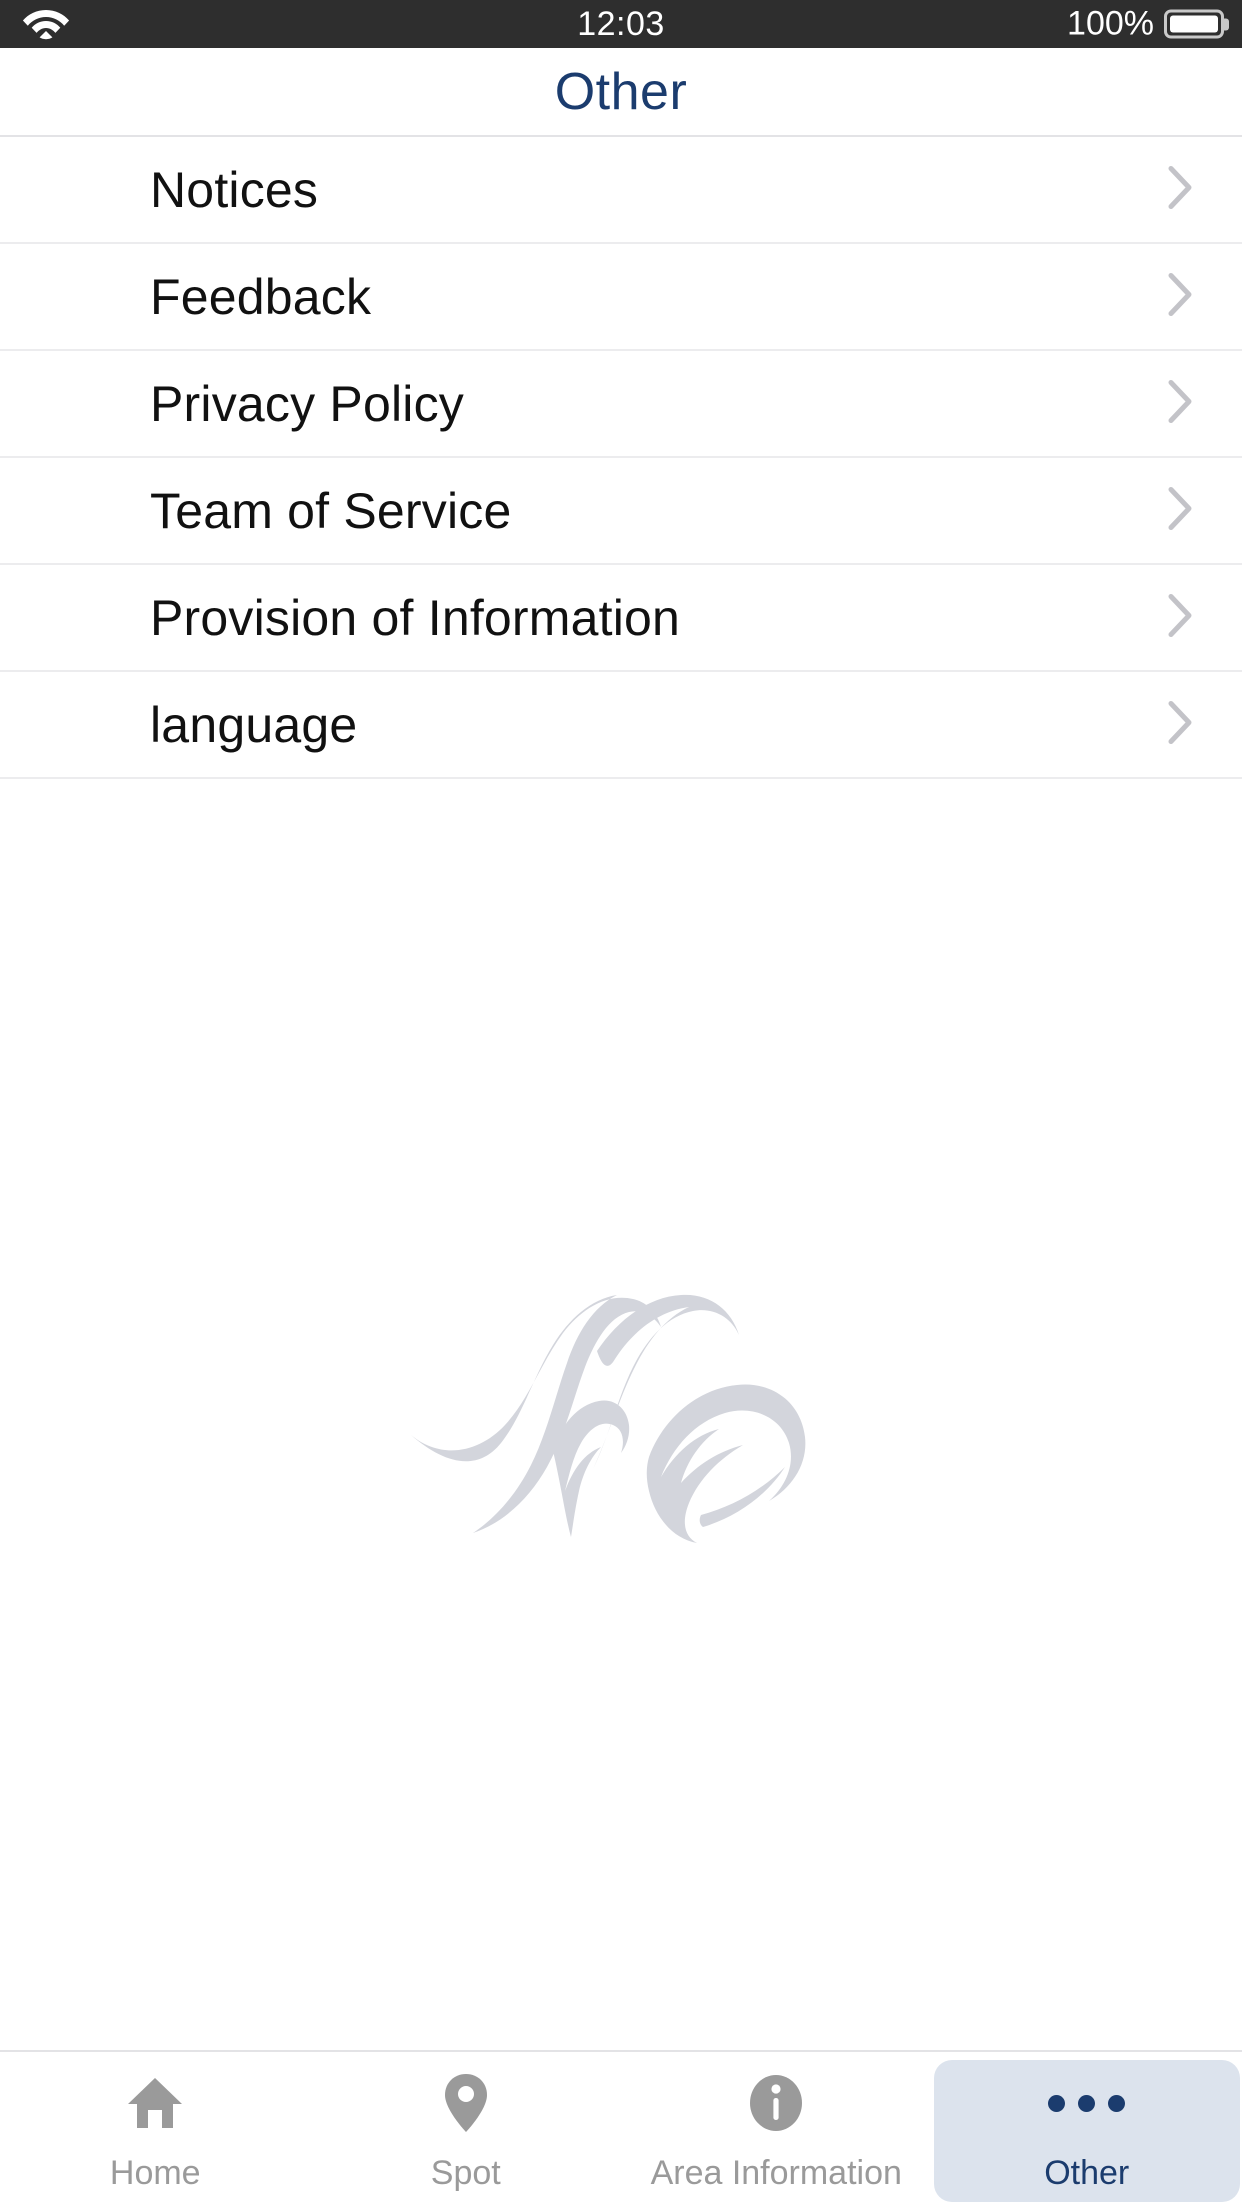 This screenshot has height=2208, width=1242. What do you see at coordinates (155, 2173) in the screenshot?
I see `tab-home-label: Home` at bounding box center [155, 2173].